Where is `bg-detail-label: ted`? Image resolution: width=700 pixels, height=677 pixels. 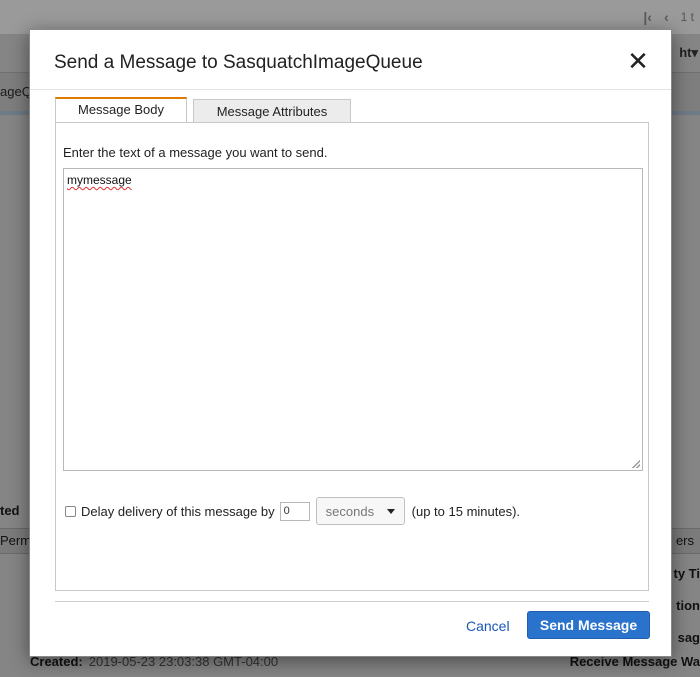 bg-detail-label: ted is located at coordinates (10, 510).